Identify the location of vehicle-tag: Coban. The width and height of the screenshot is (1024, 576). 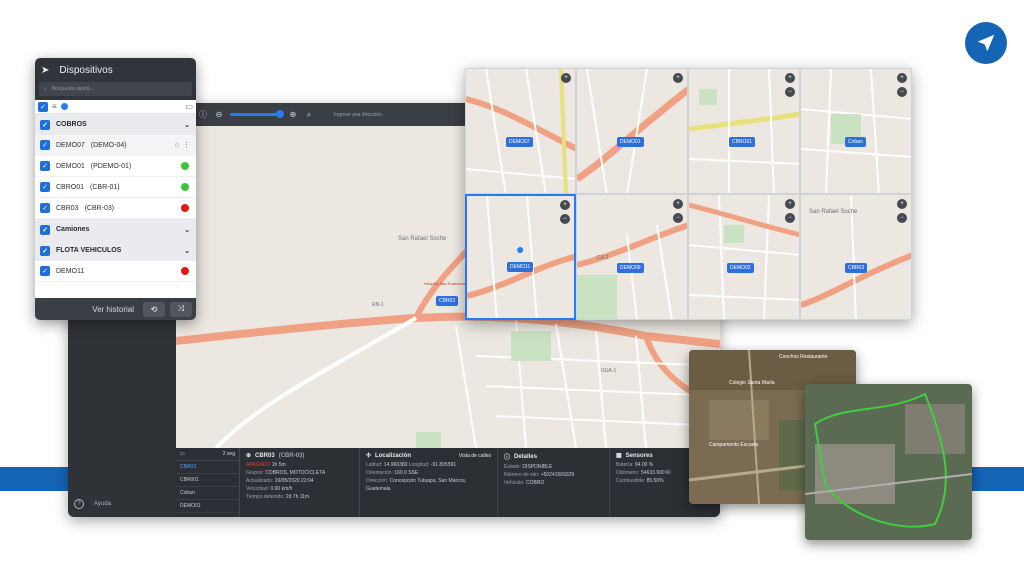
(855, 142).